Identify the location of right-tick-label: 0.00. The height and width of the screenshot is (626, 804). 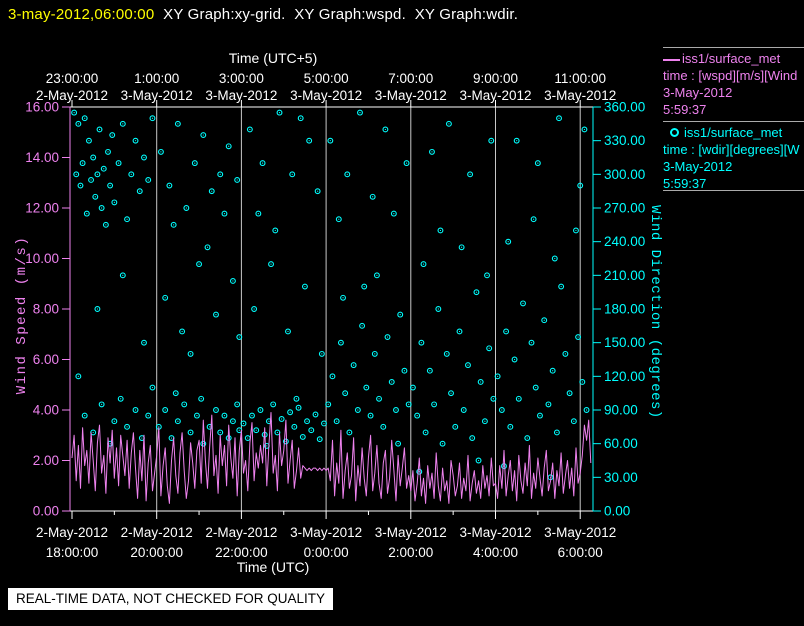
(617, 511).